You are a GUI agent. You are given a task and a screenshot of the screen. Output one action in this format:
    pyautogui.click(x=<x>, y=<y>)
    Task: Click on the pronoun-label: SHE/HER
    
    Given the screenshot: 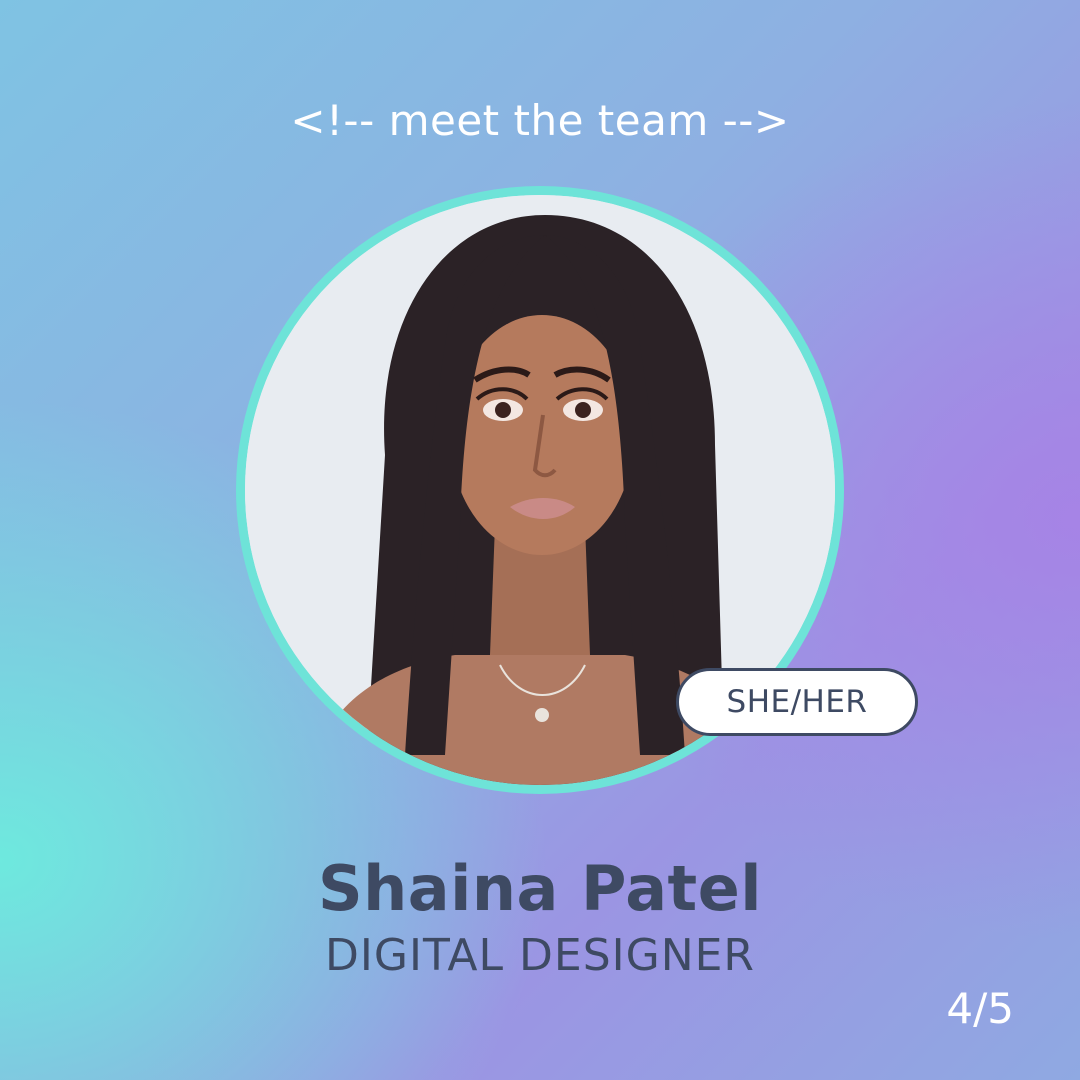 What is the action you would take?
    pyautogui.click(x=797, y=702)
    